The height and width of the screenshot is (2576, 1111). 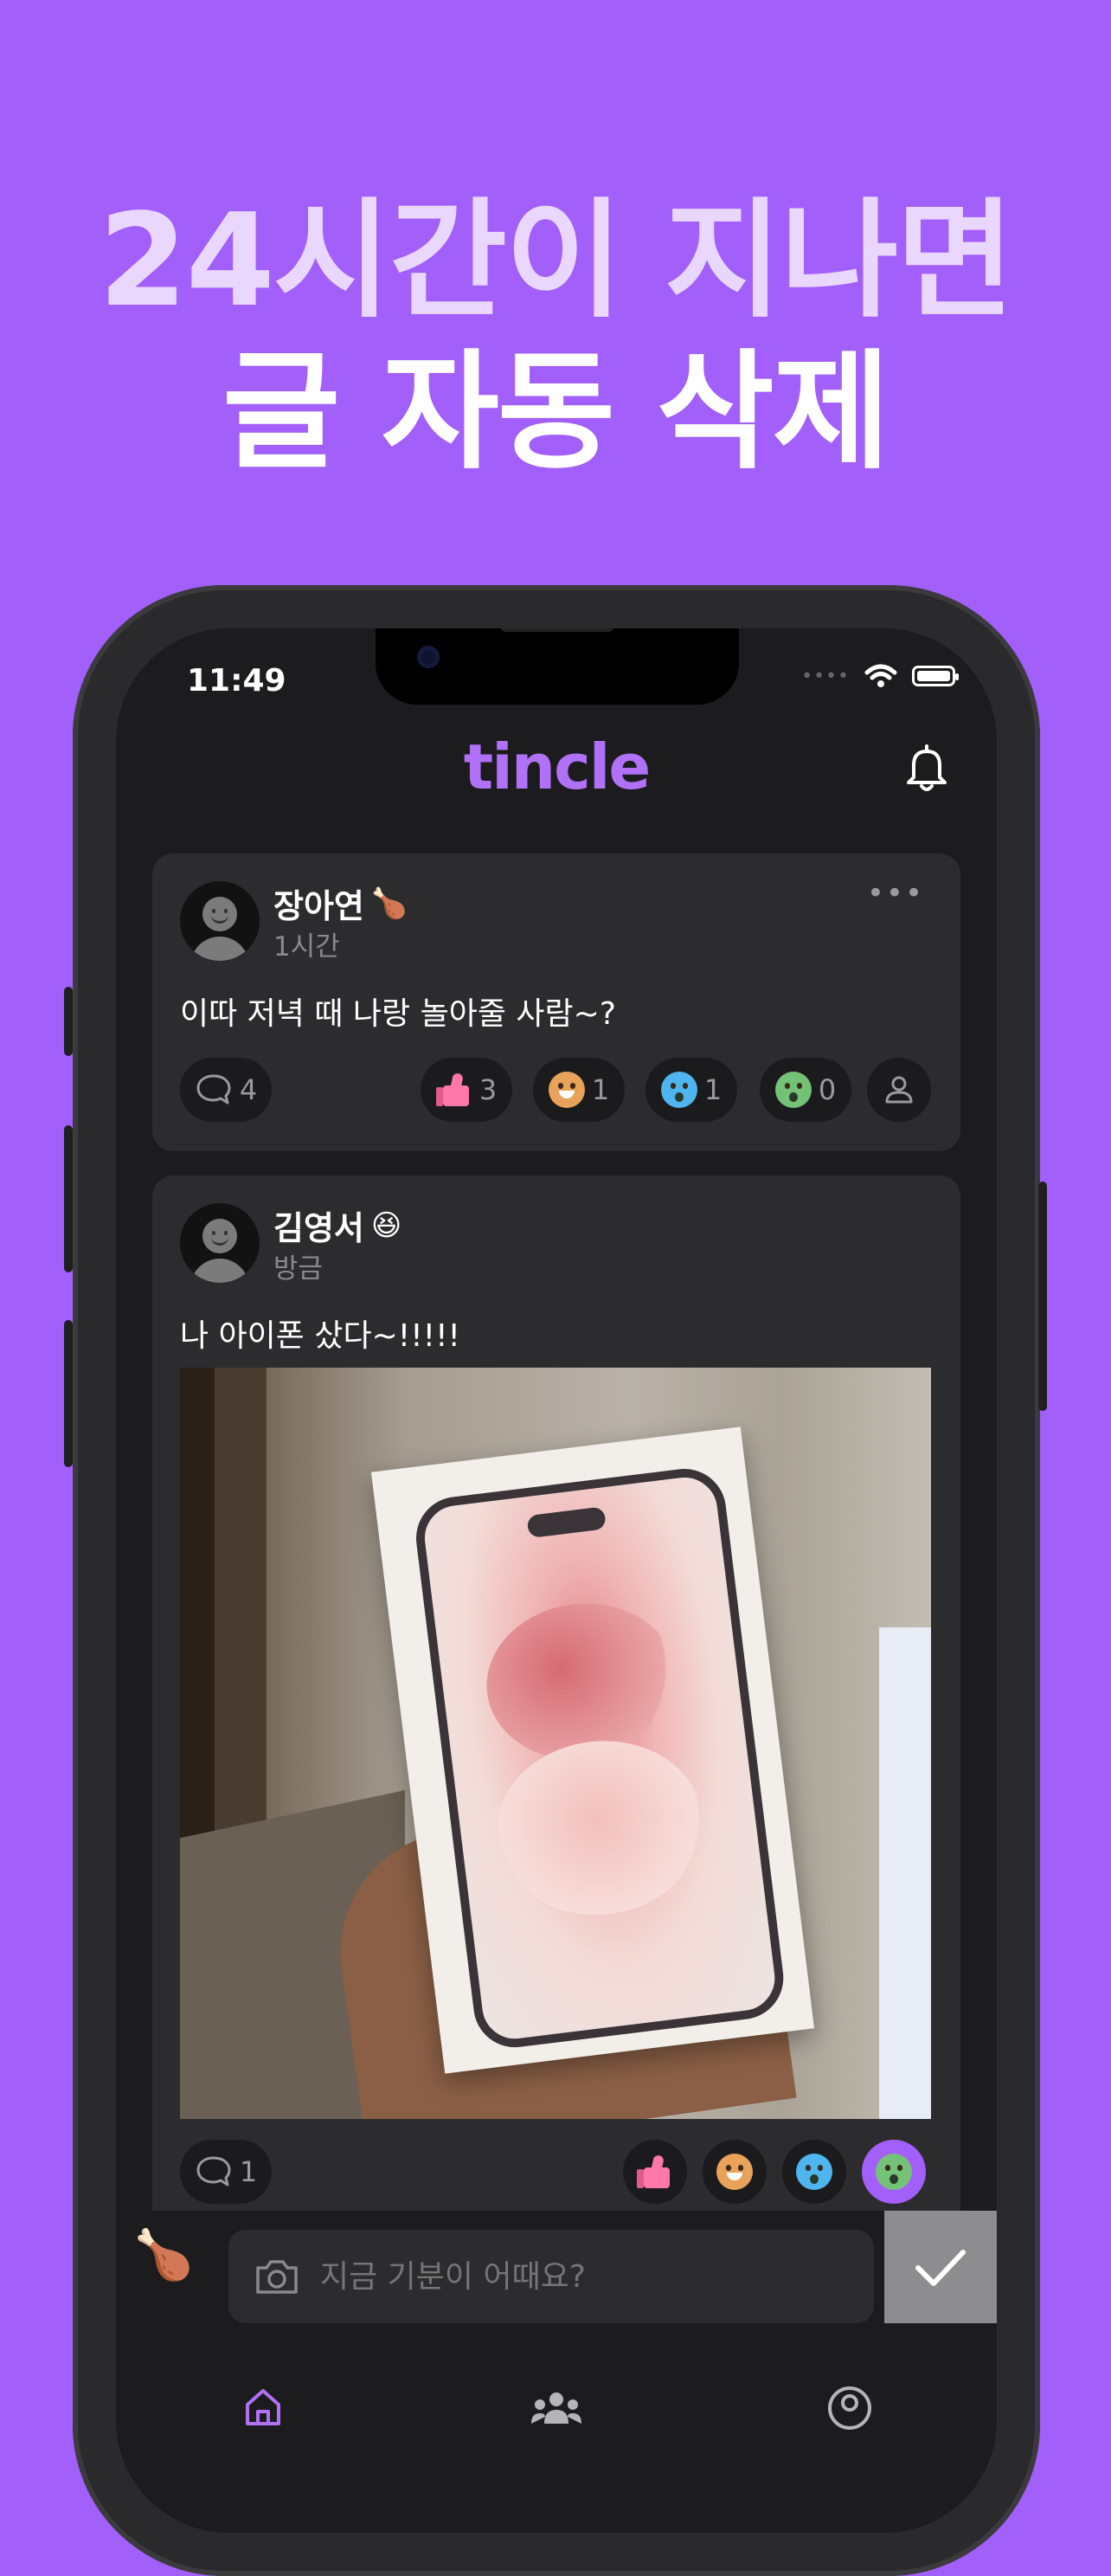 What do you see at coordinates (277, 2276) in the screenshot?
I see `camera-icon` at bounding box center [277, 2276].